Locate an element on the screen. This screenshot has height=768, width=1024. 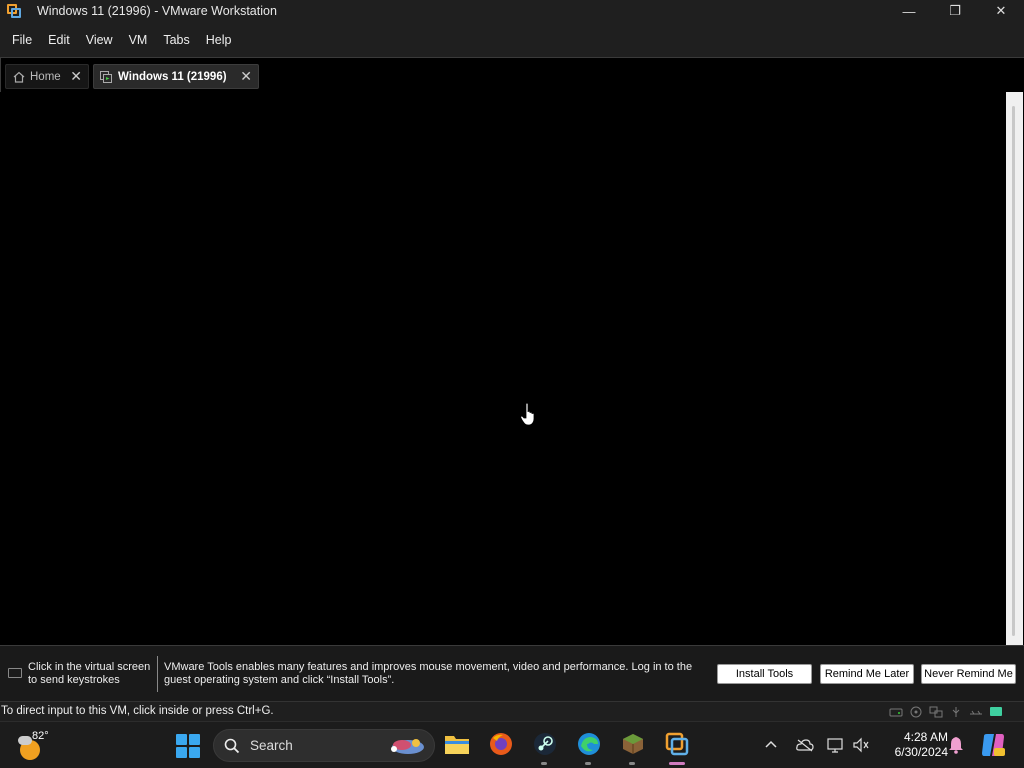
clock-time: 4:28 AM is located at coordinates (925, 737).